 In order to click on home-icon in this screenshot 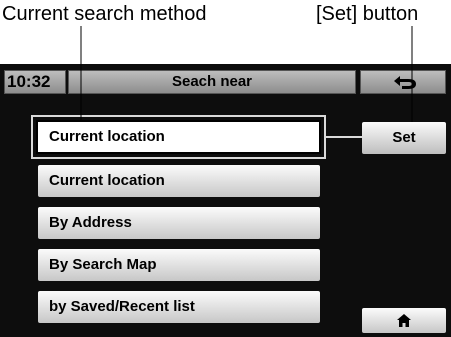, I will do `click(404, 320)`.